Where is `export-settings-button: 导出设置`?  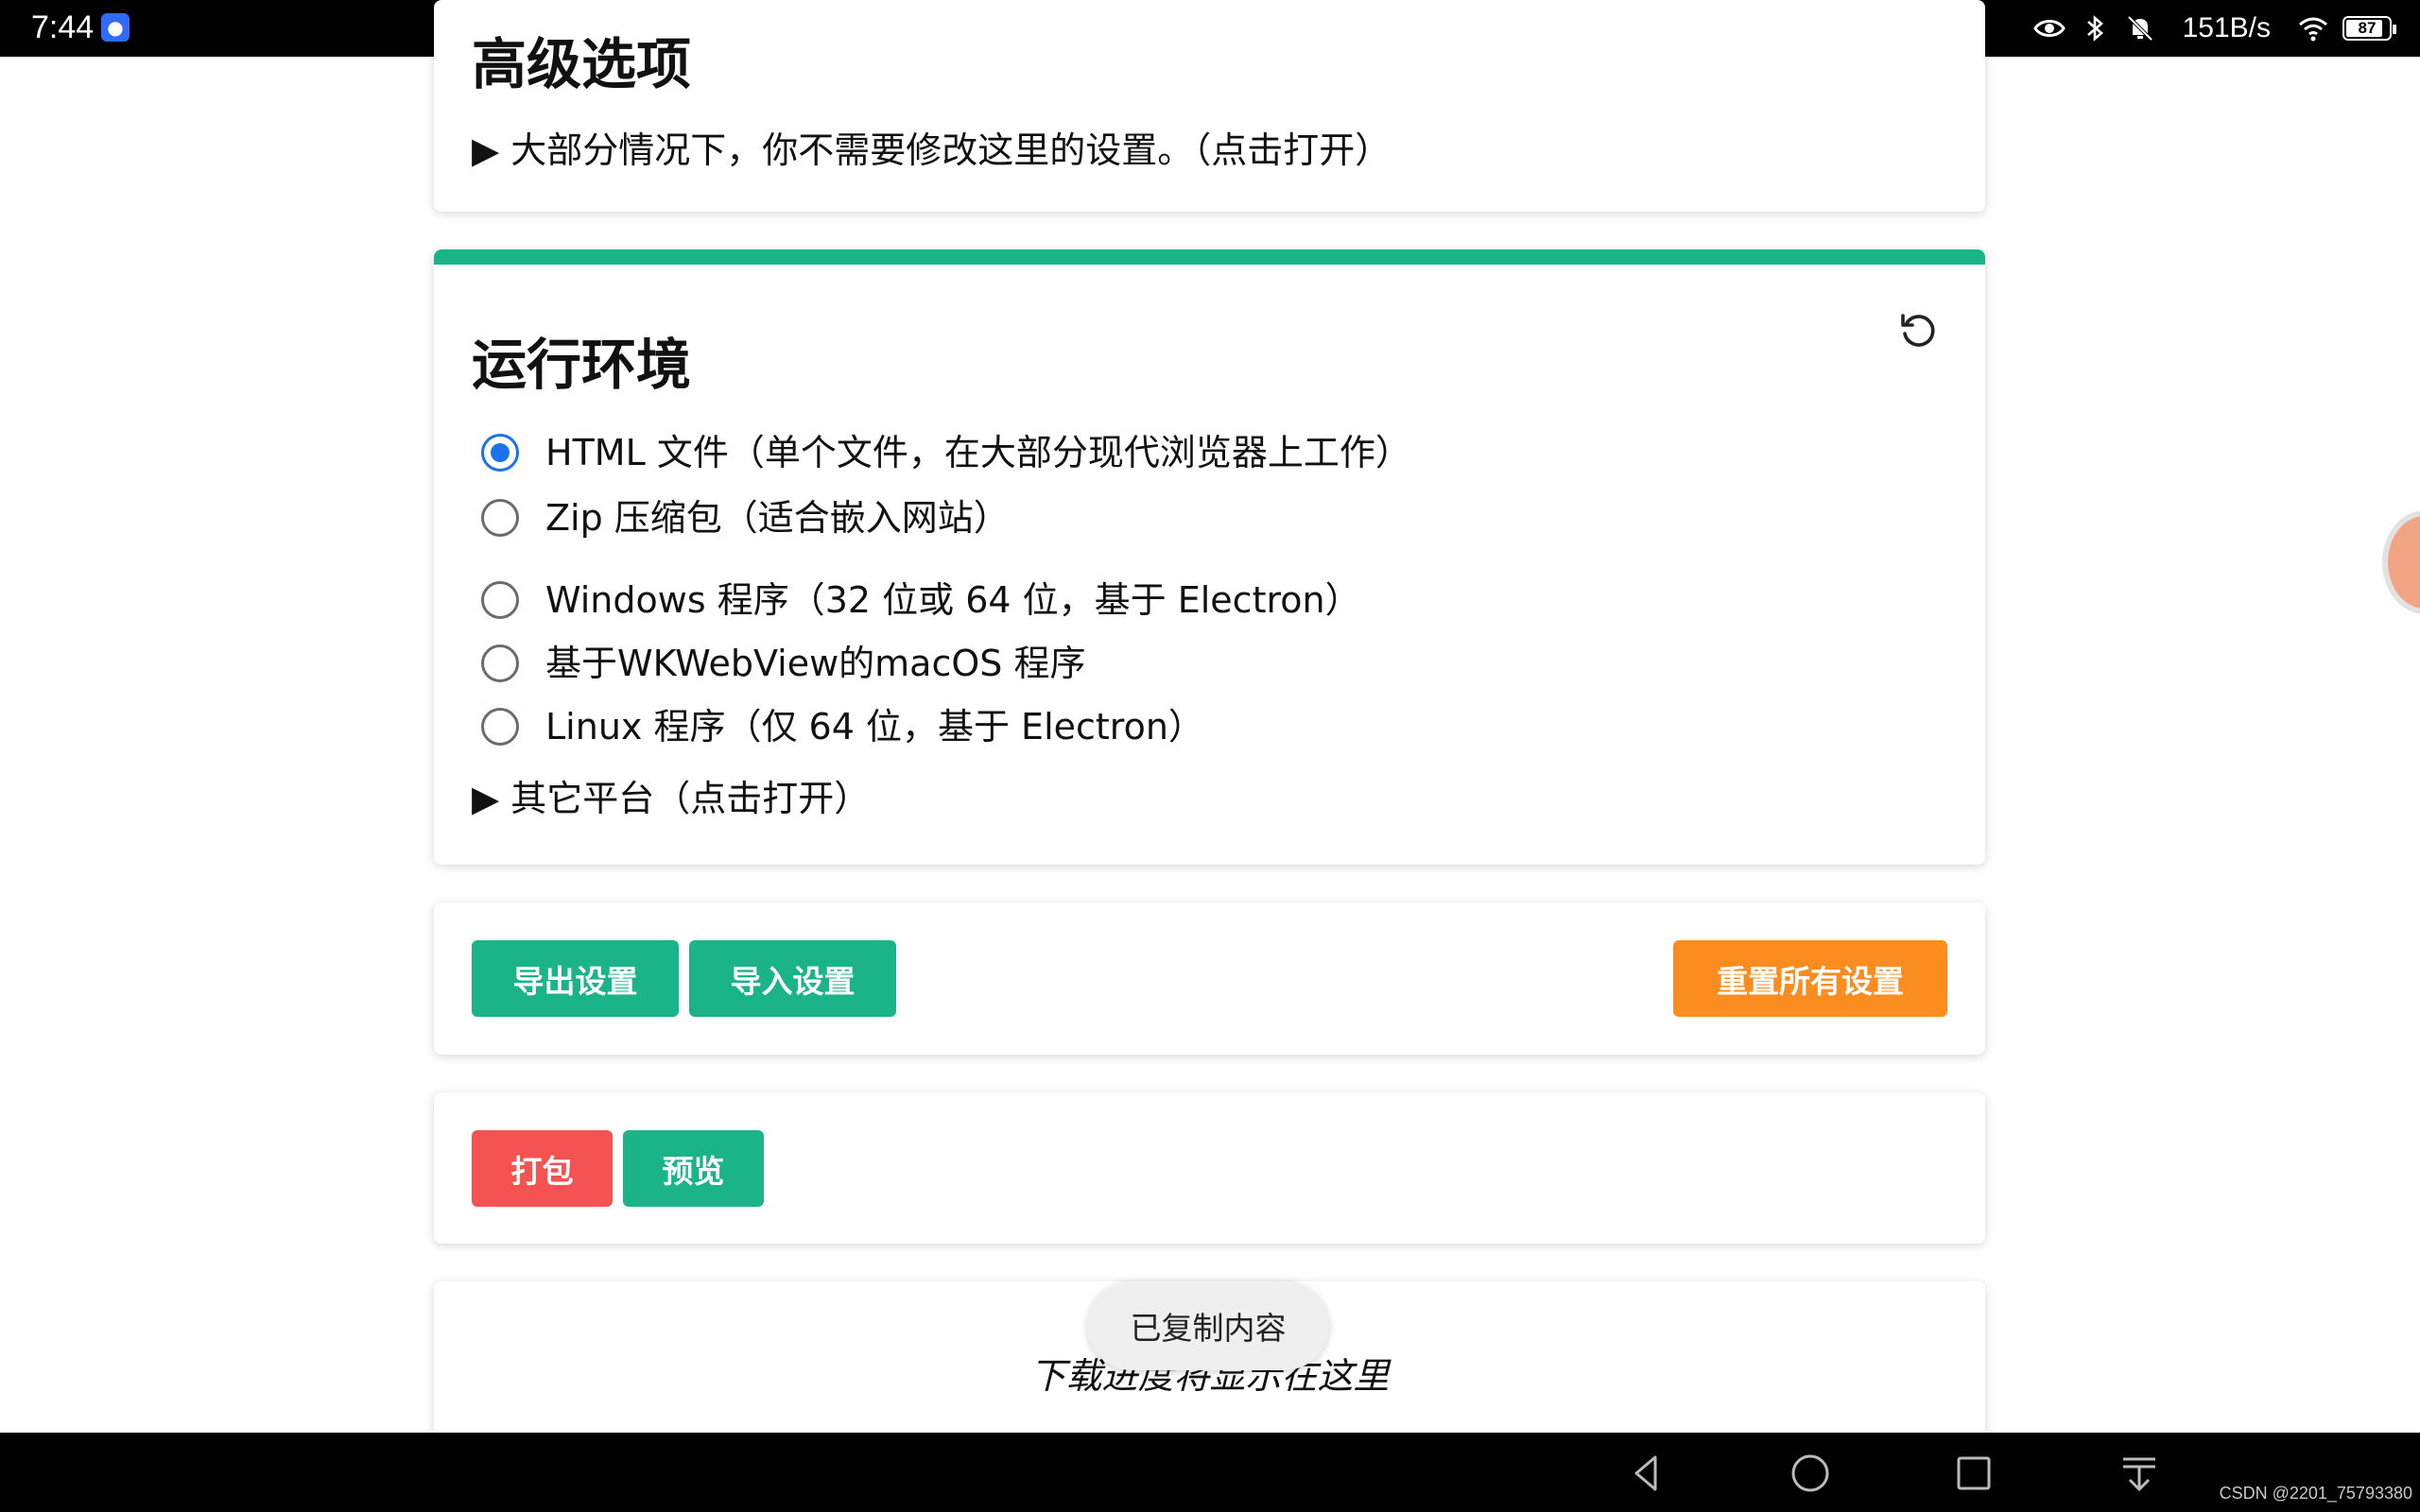 export-settings-button: 导出设置 is located at coordinates (575, 978).